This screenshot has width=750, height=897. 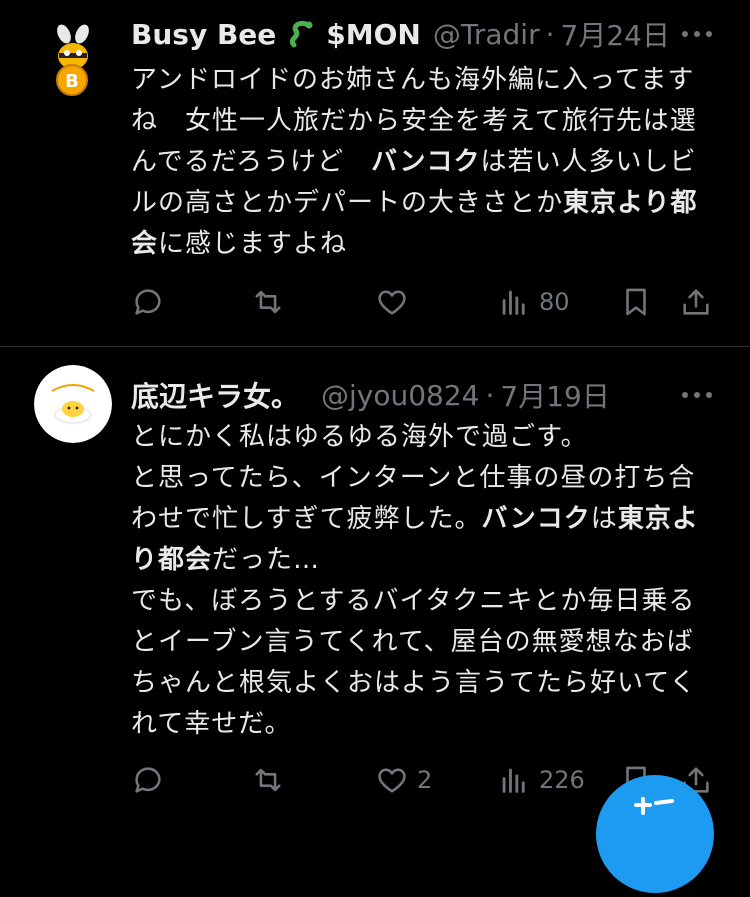 I want to click on tweet-date: 7月19日, so click(x=554, y=395).